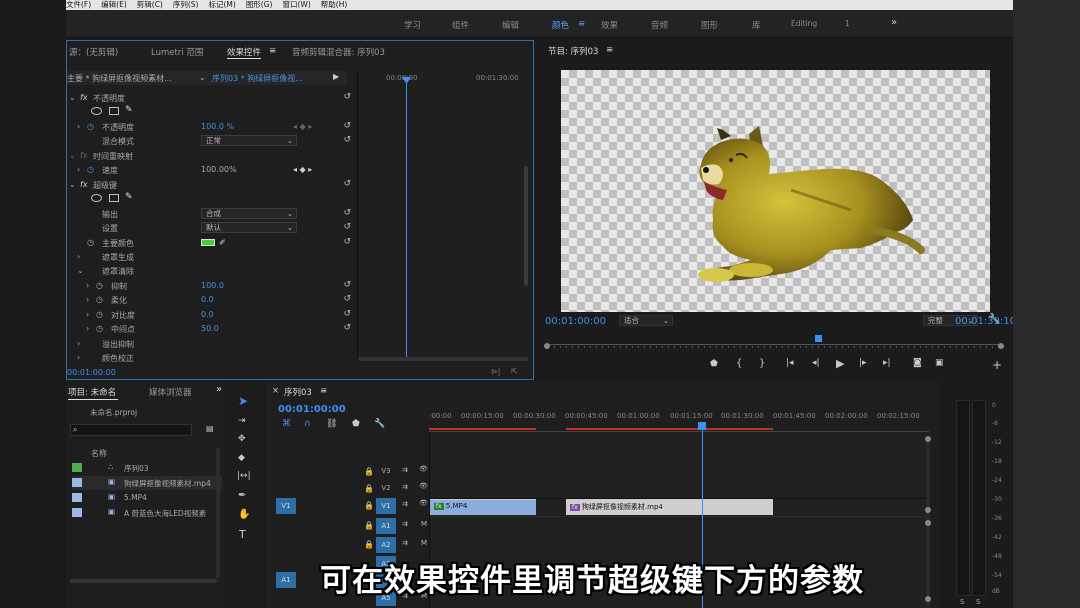  Describe the element at coordinates (840, 363) in the screenshot. I see `play-icon: ▶` at that location.